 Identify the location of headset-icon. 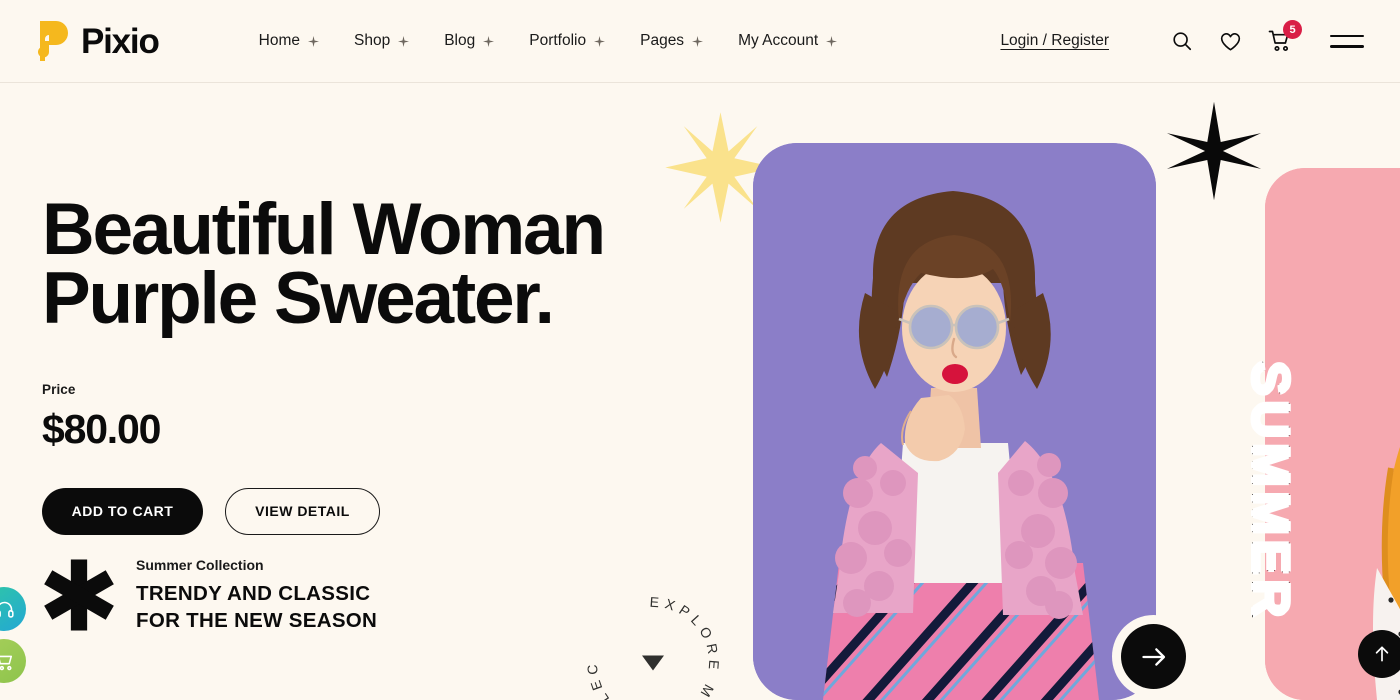
(7, 609).